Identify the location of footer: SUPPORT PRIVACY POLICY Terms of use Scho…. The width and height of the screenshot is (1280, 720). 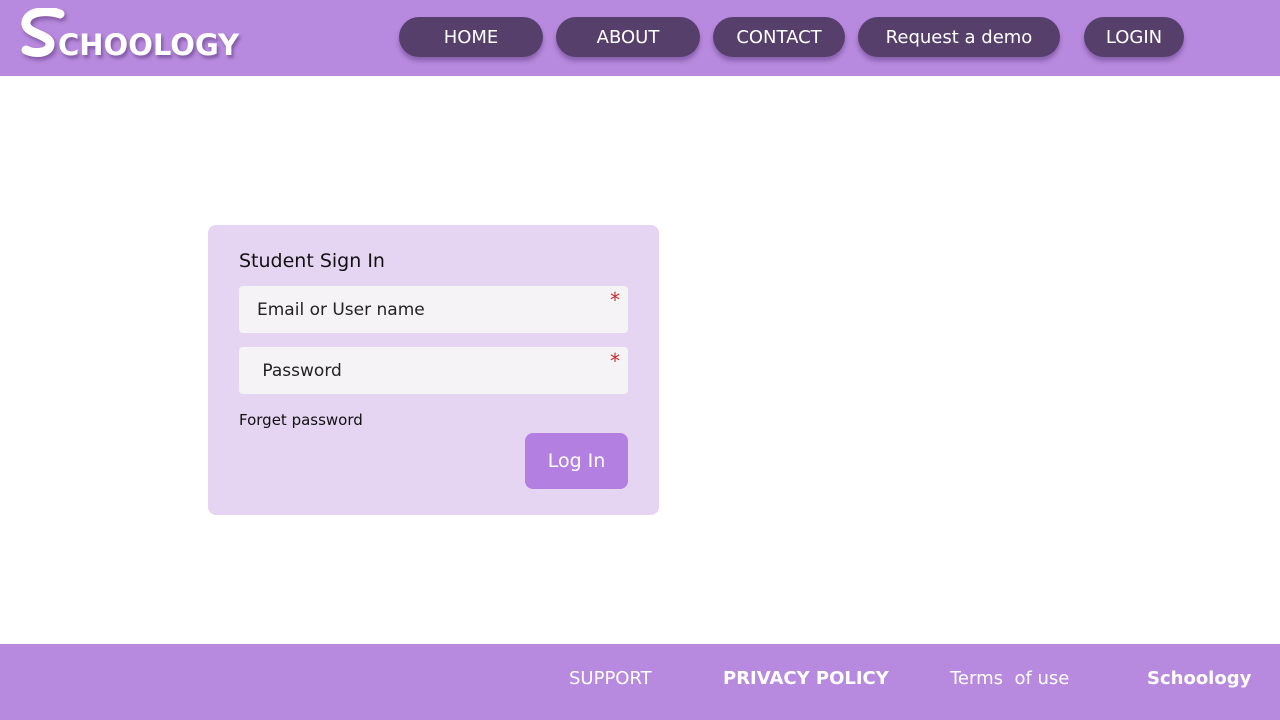
(640, 682).